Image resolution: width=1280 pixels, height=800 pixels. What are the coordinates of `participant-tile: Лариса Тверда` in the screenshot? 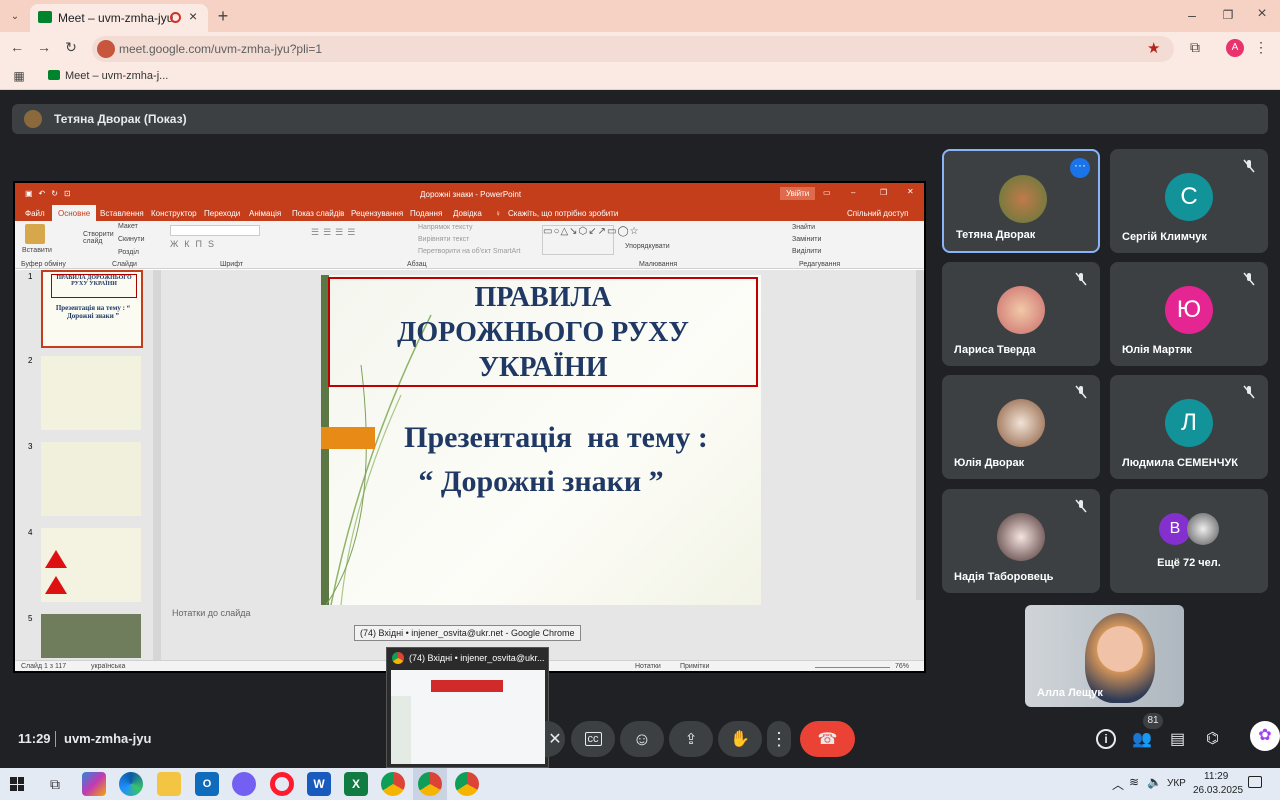 It's located at (1021, 314).